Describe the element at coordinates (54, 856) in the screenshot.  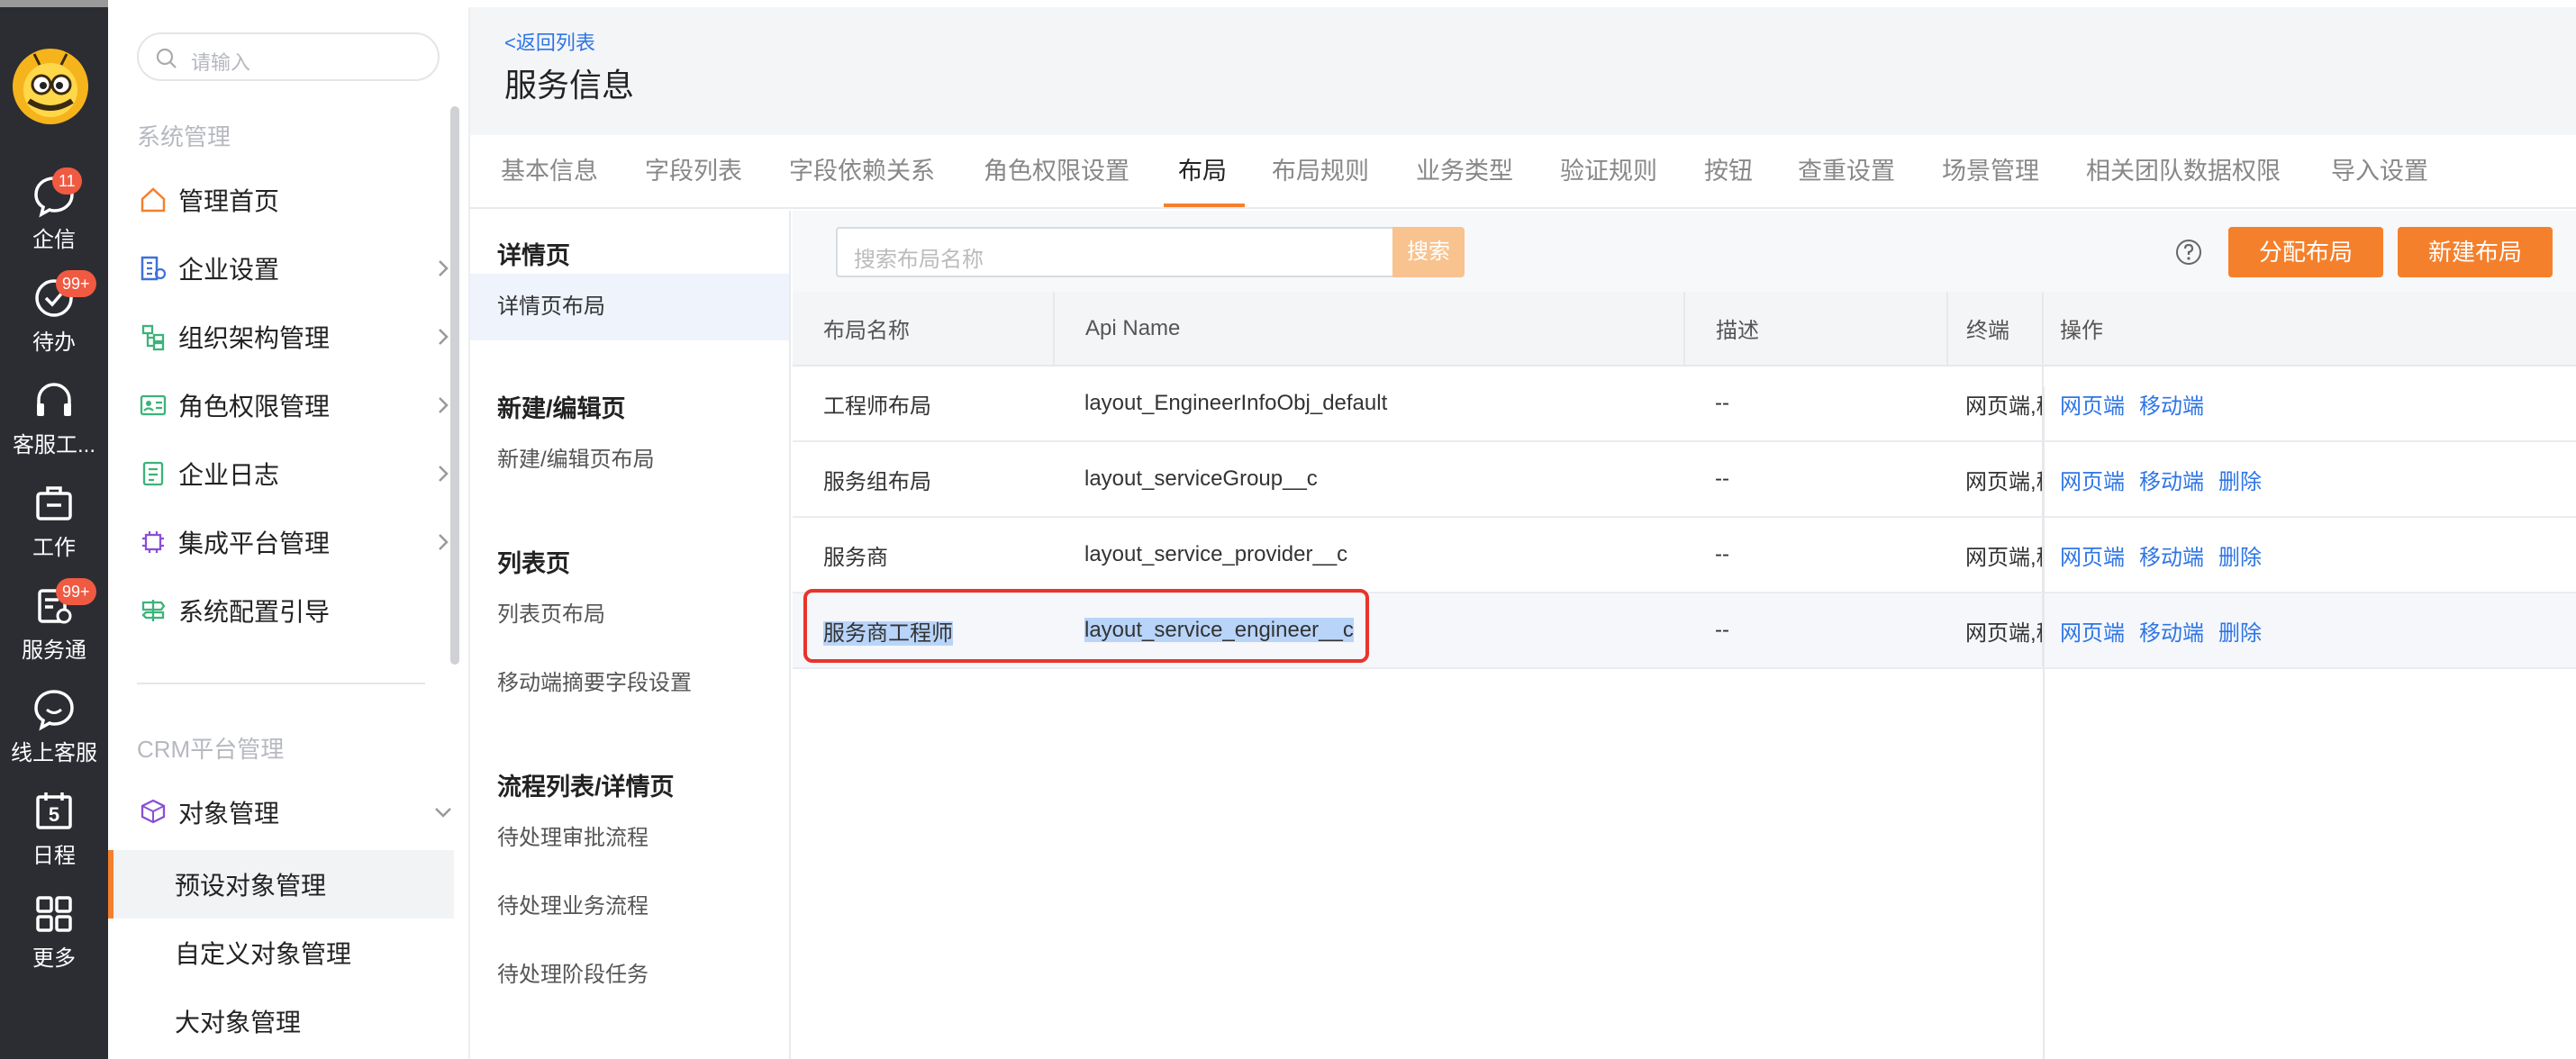
I see `rail-label: 日程` at that location.